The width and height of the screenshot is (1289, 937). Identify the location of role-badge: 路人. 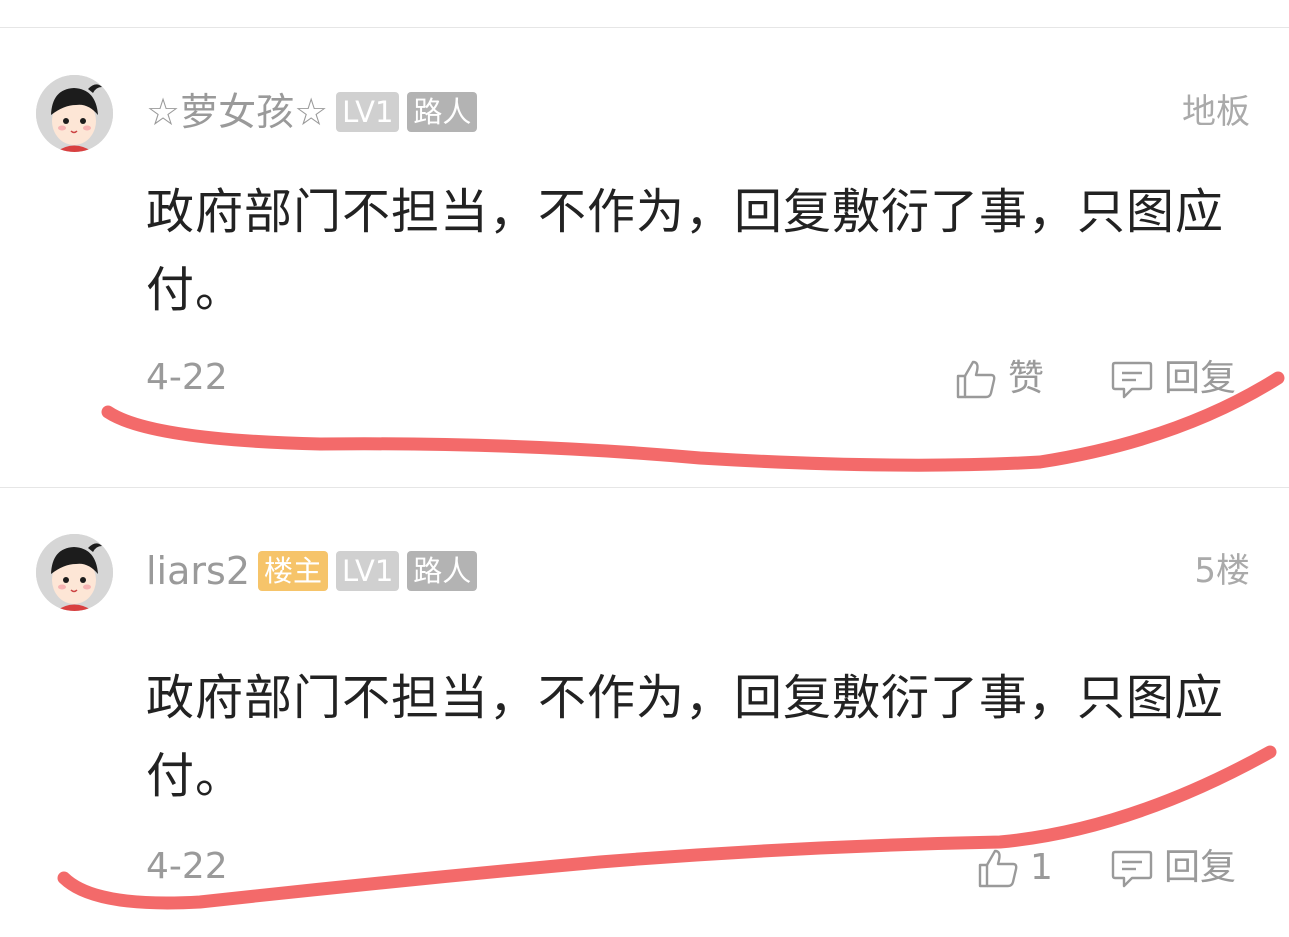
(442, 571).